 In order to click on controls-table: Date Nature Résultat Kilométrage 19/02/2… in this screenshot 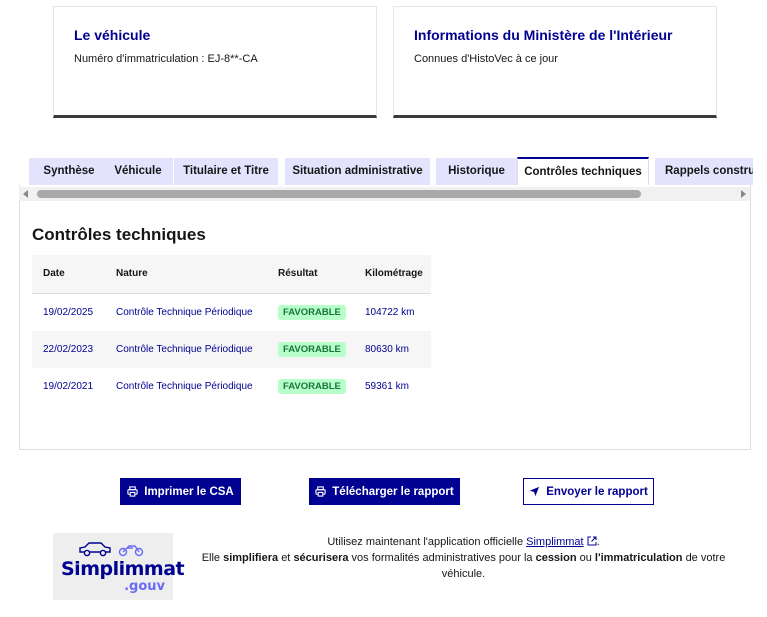, I will do `click(231, 330)`.